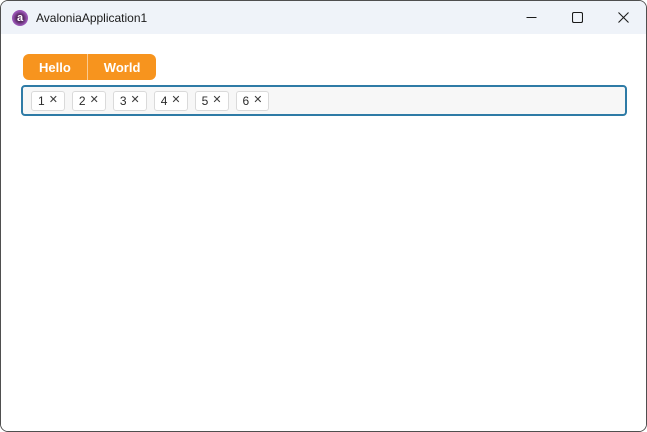 The image size is (647, 432). I want to click on tag-value: 4, so click(164, 100).